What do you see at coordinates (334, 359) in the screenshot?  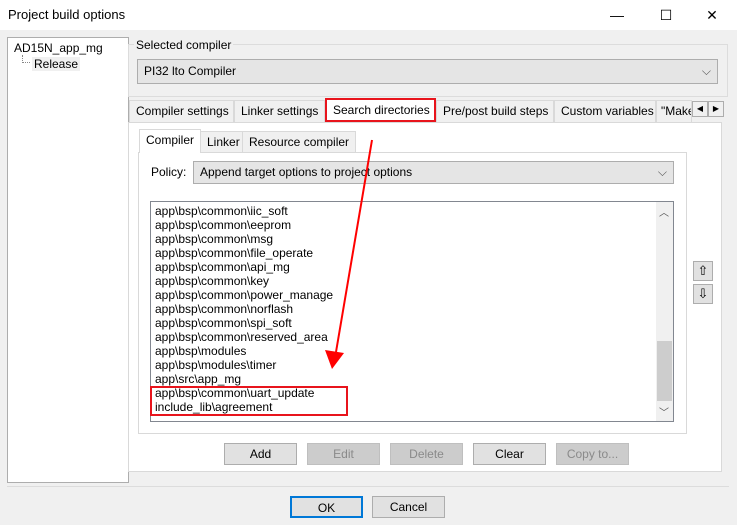 I see `arrow-head-icon` at bounding box center [334, 359].